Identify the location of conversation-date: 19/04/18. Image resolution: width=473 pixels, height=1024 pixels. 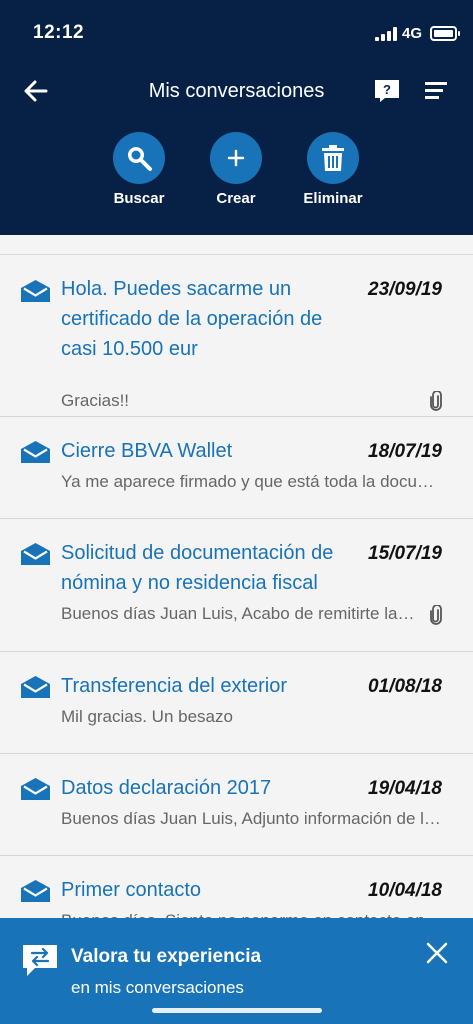
(405, 788).